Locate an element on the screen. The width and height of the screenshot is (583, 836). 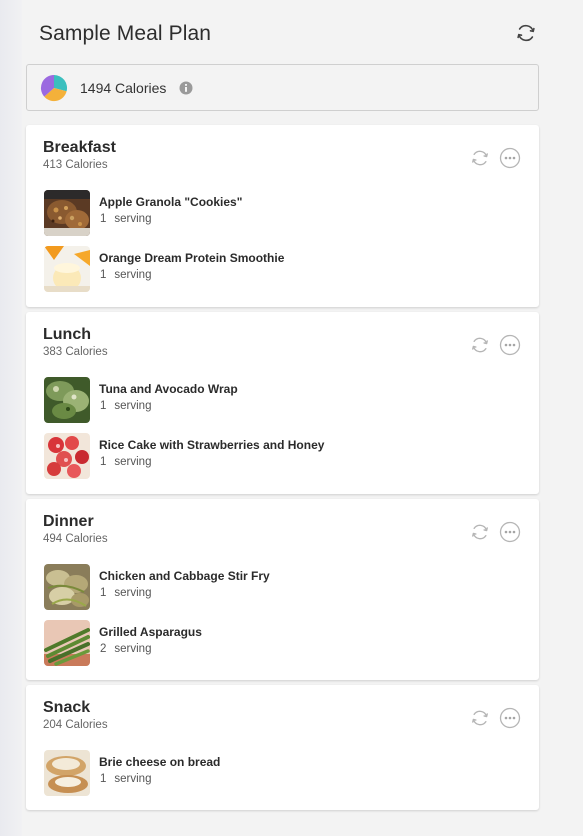
food-name: Tuna and Avocado Wrap is located at coordinates (168, 389).